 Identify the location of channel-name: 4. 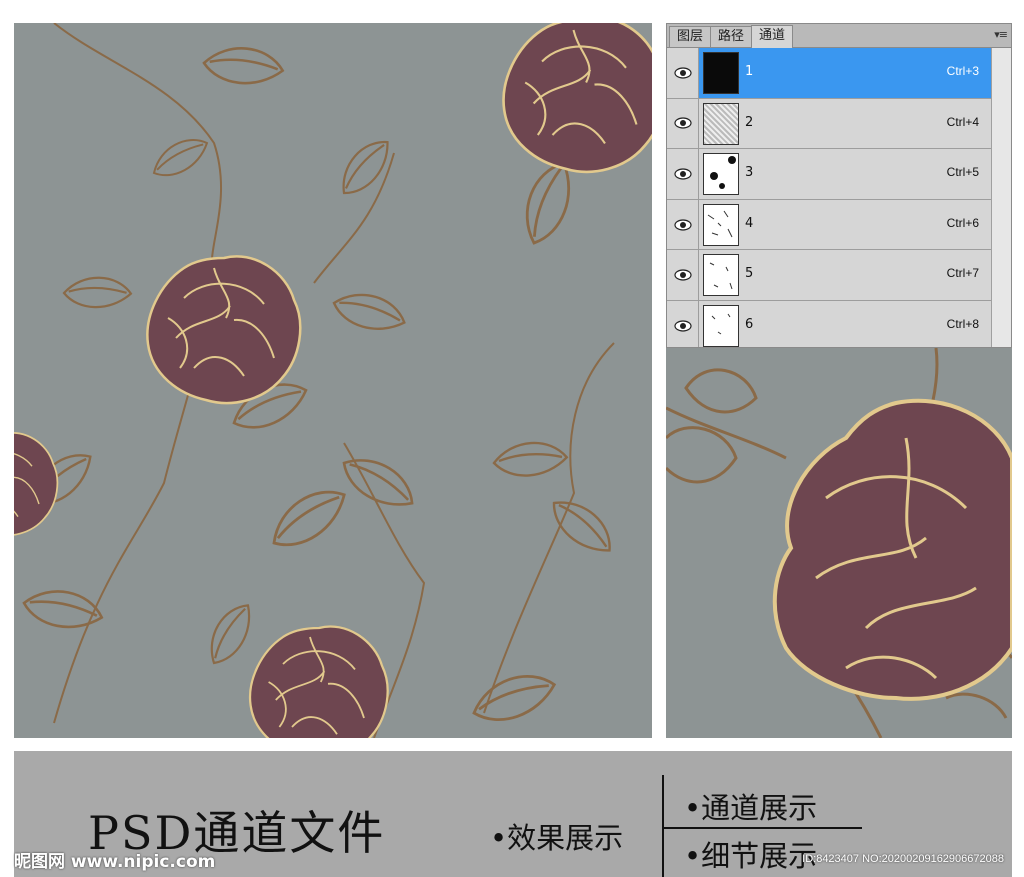
(749, 223).